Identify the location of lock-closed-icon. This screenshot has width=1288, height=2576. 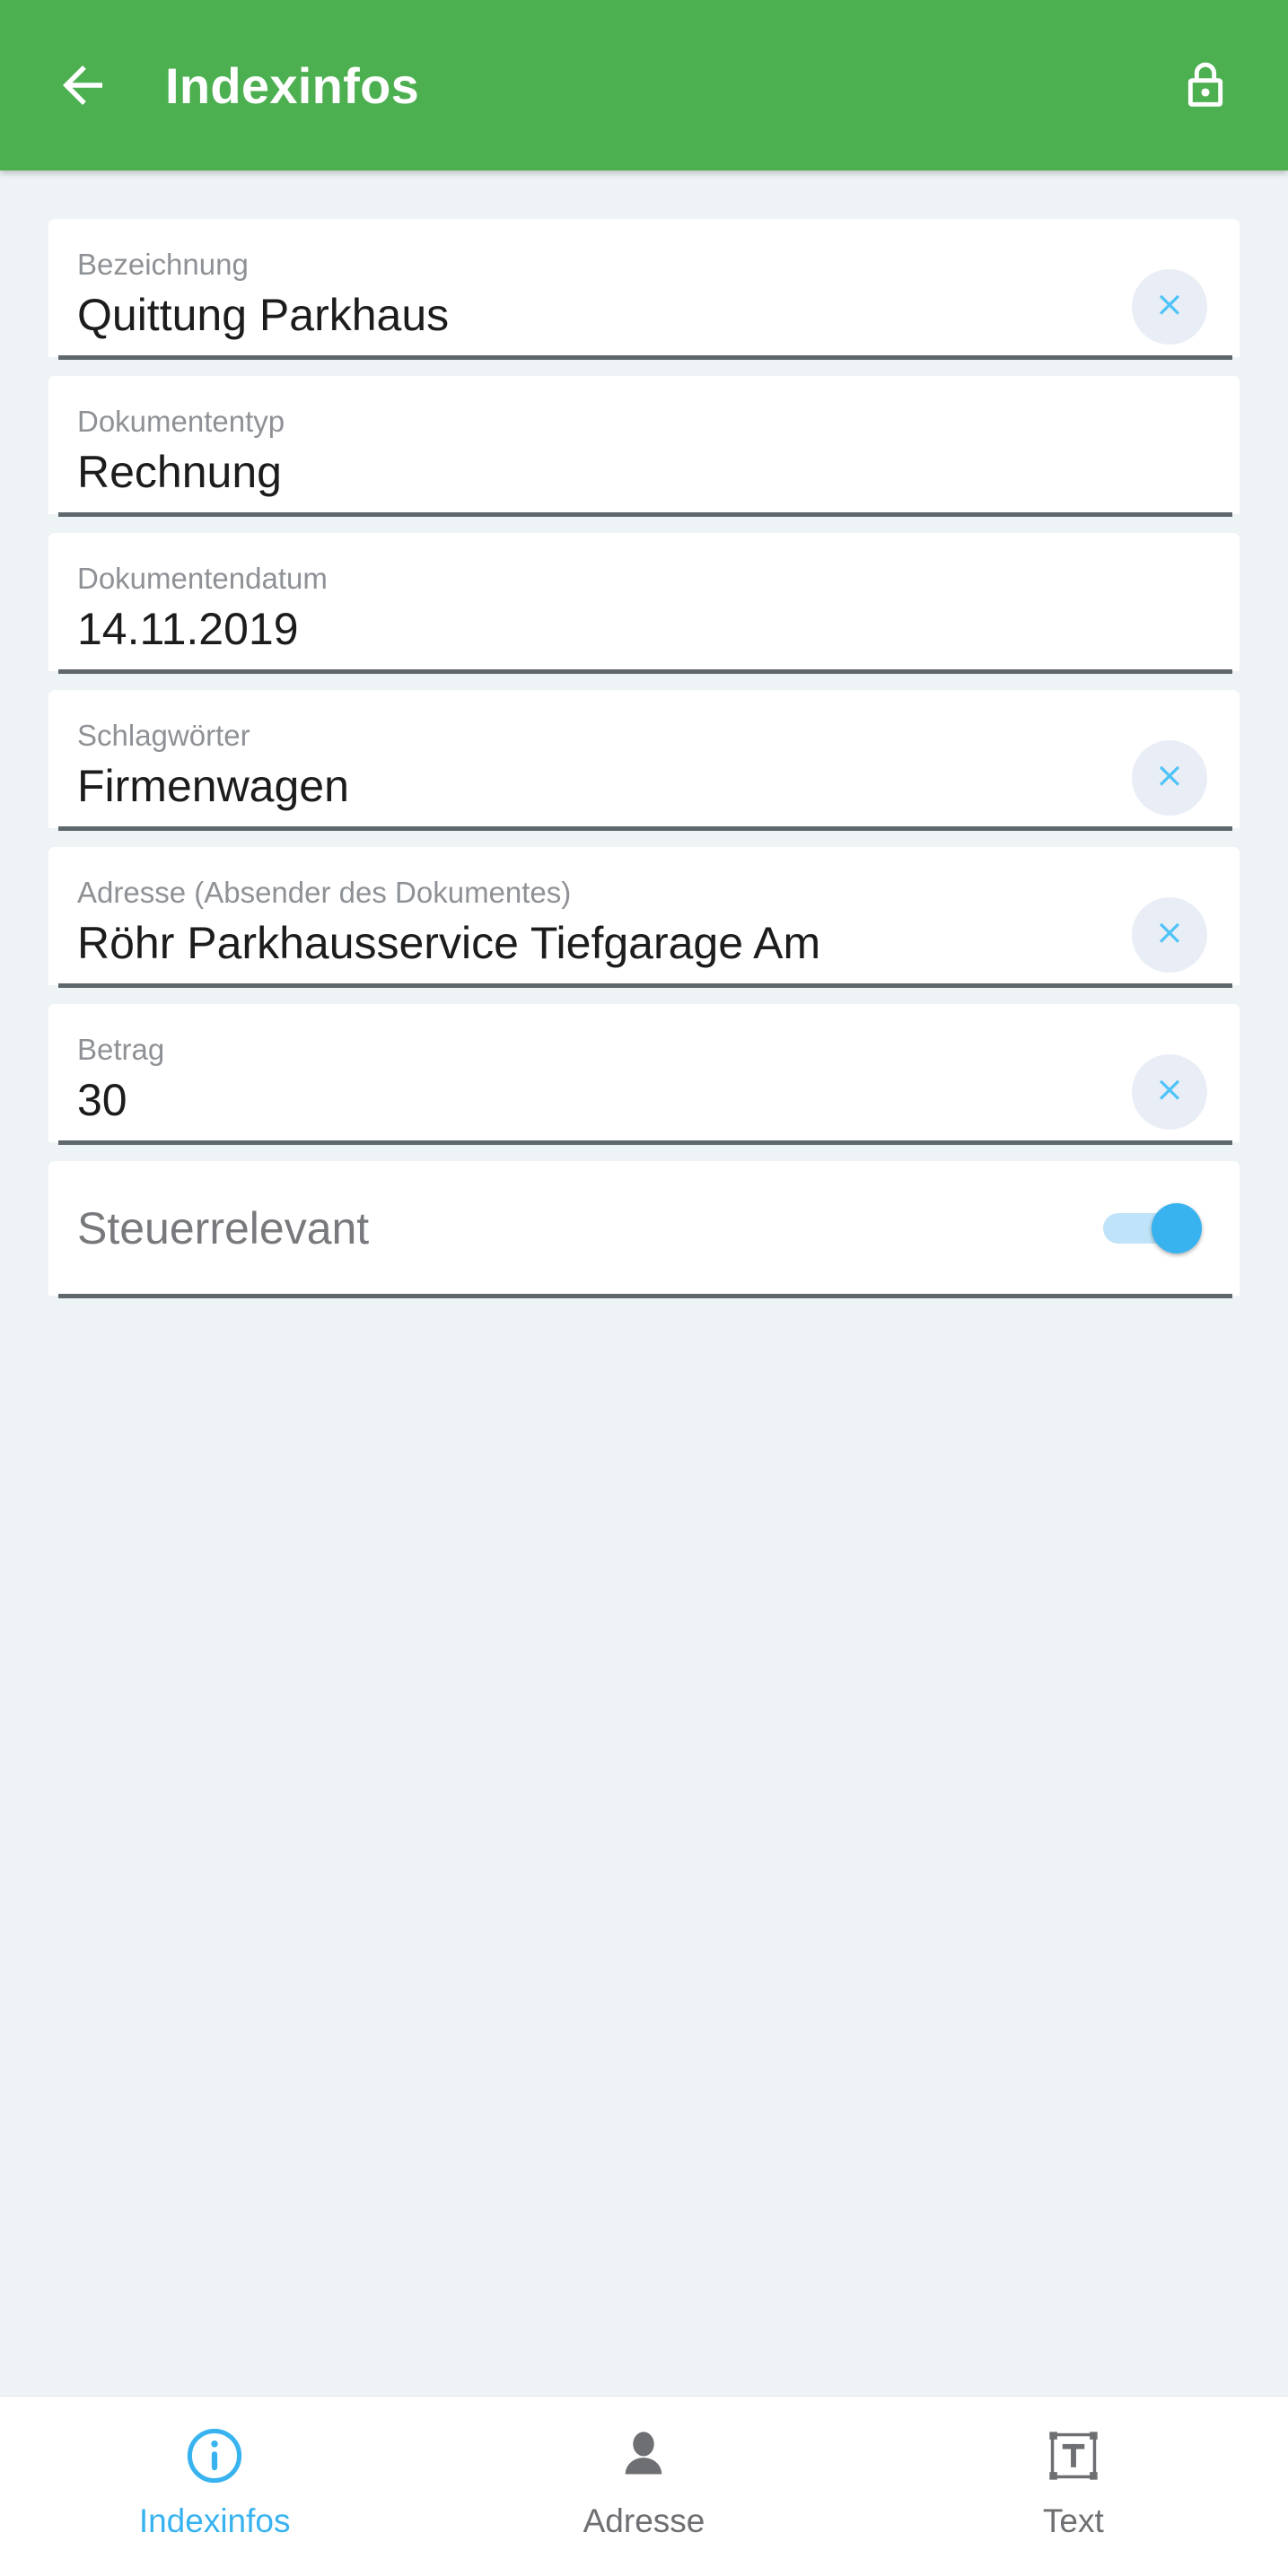
(1205, 85).